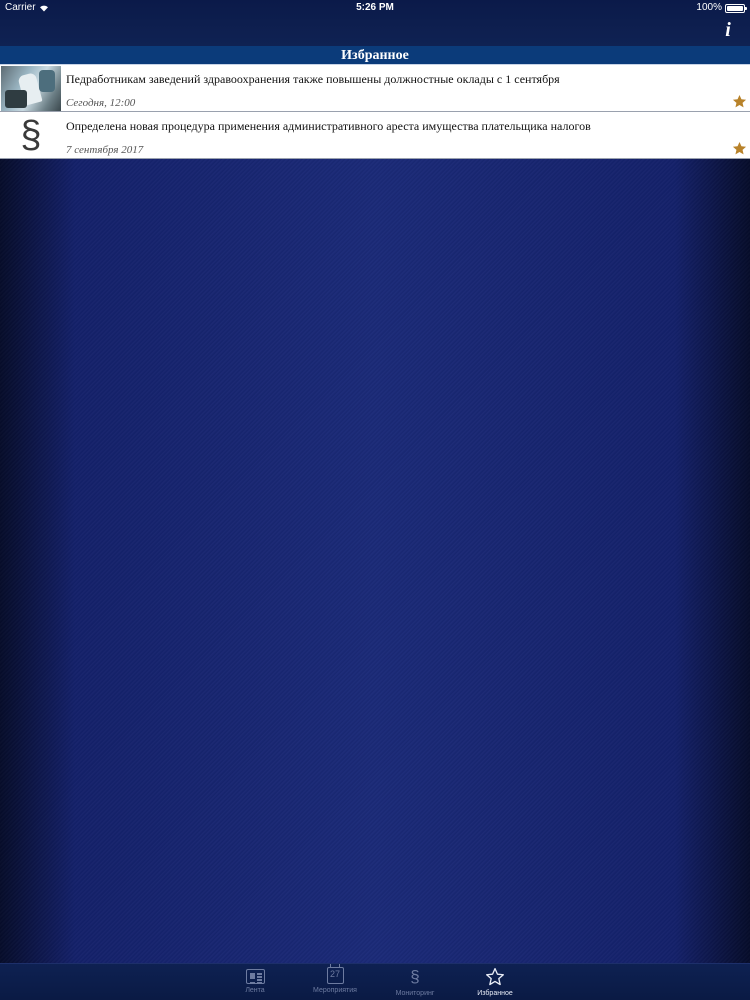 This screenshot has height=1000, width=750. Describe the element at coordinates (31, 135) in the screenshot. I see `paragraph-sign-icon: §` at that location.